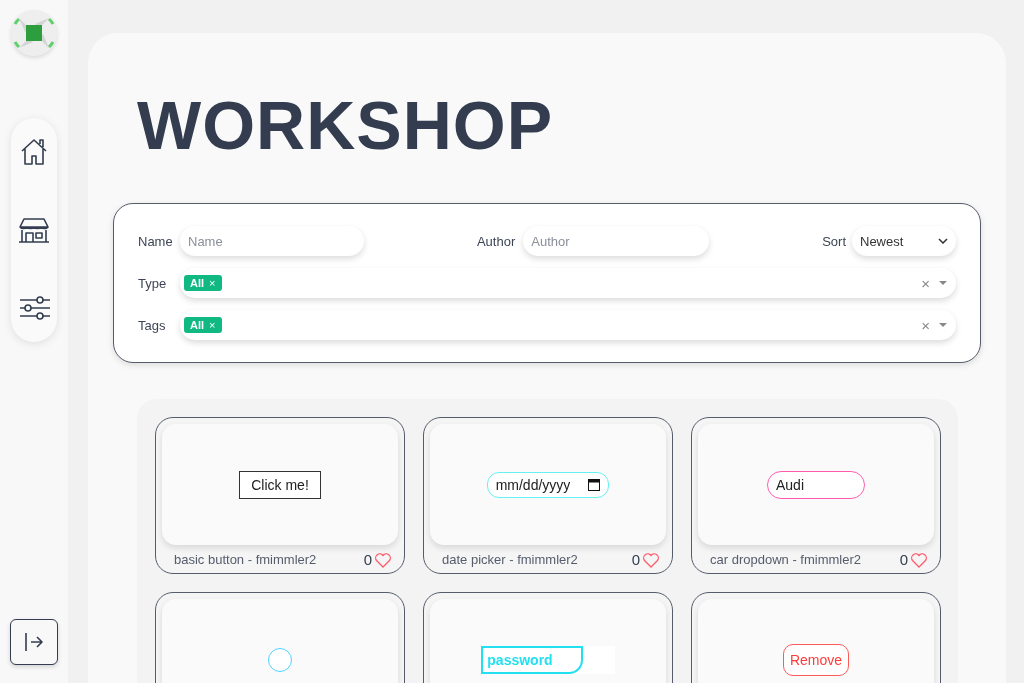 This screenshot has height=683, width=1024. What do you see at coordinates (548, 484) in the screenshot?
I see `date-field: mm/dd/yyyy` at bounding box center [548, 484].